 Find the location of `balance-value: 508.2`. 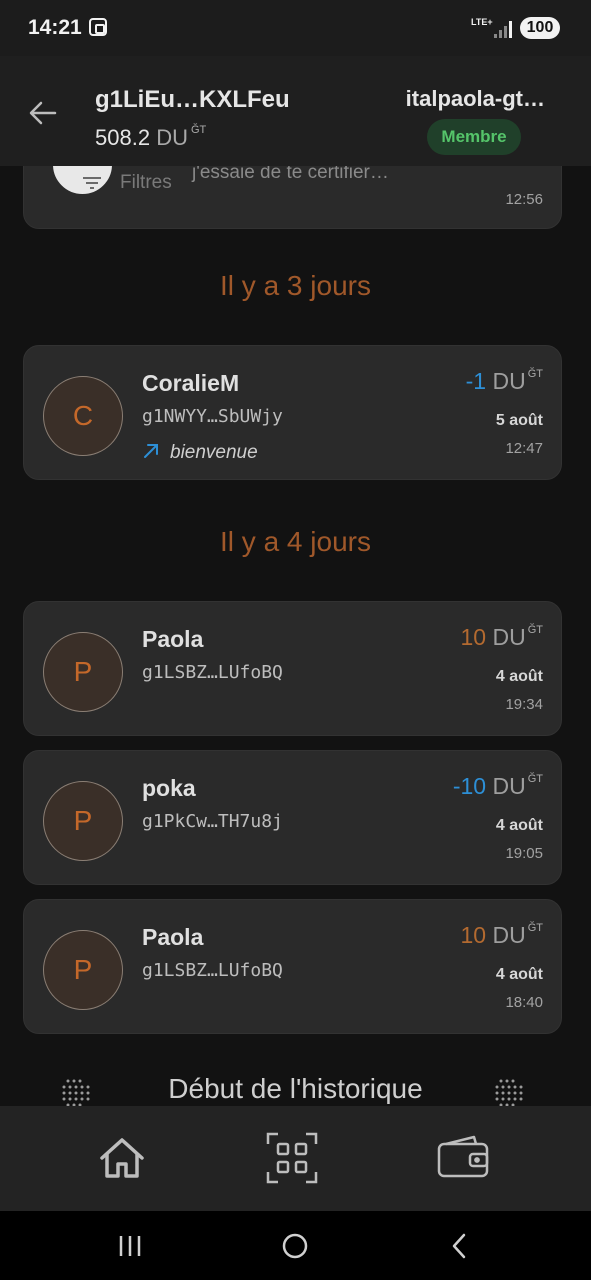

balance-value: 508.2 is located at coordinates (123, 137).